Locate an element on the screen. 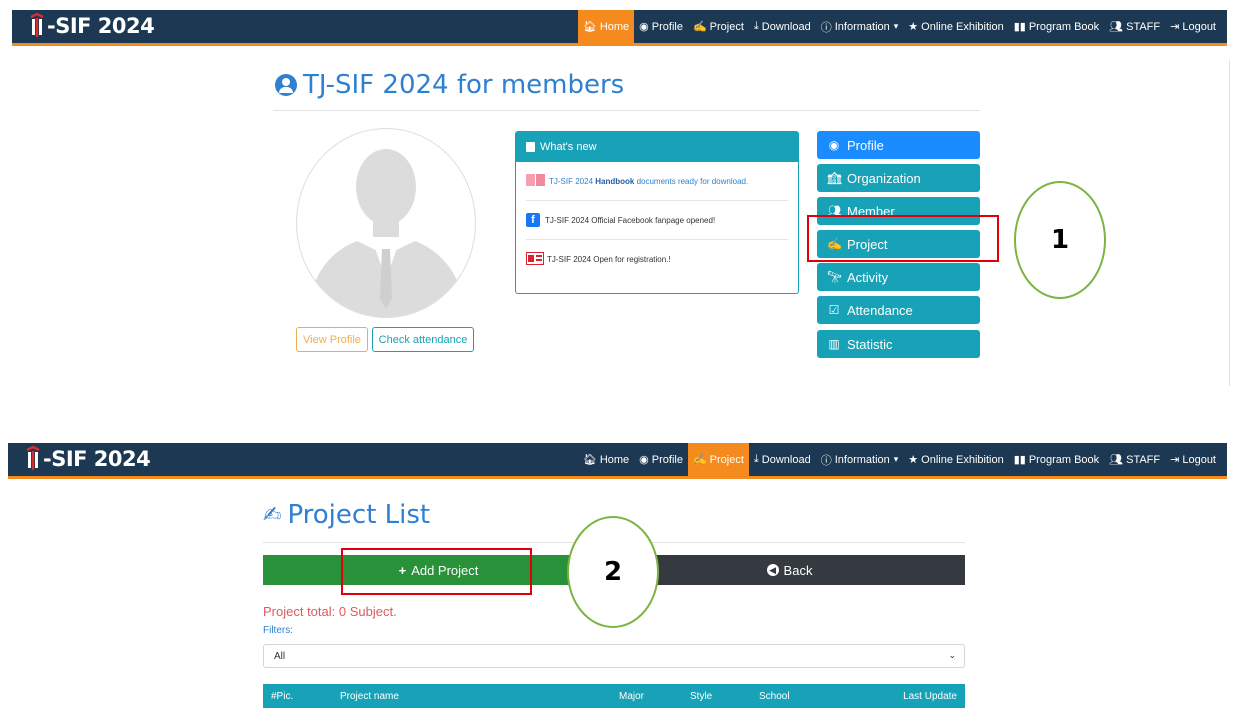 The width and height of the screenshot is (1235, 708). col-major: Major is located at coordinates (632, 696).